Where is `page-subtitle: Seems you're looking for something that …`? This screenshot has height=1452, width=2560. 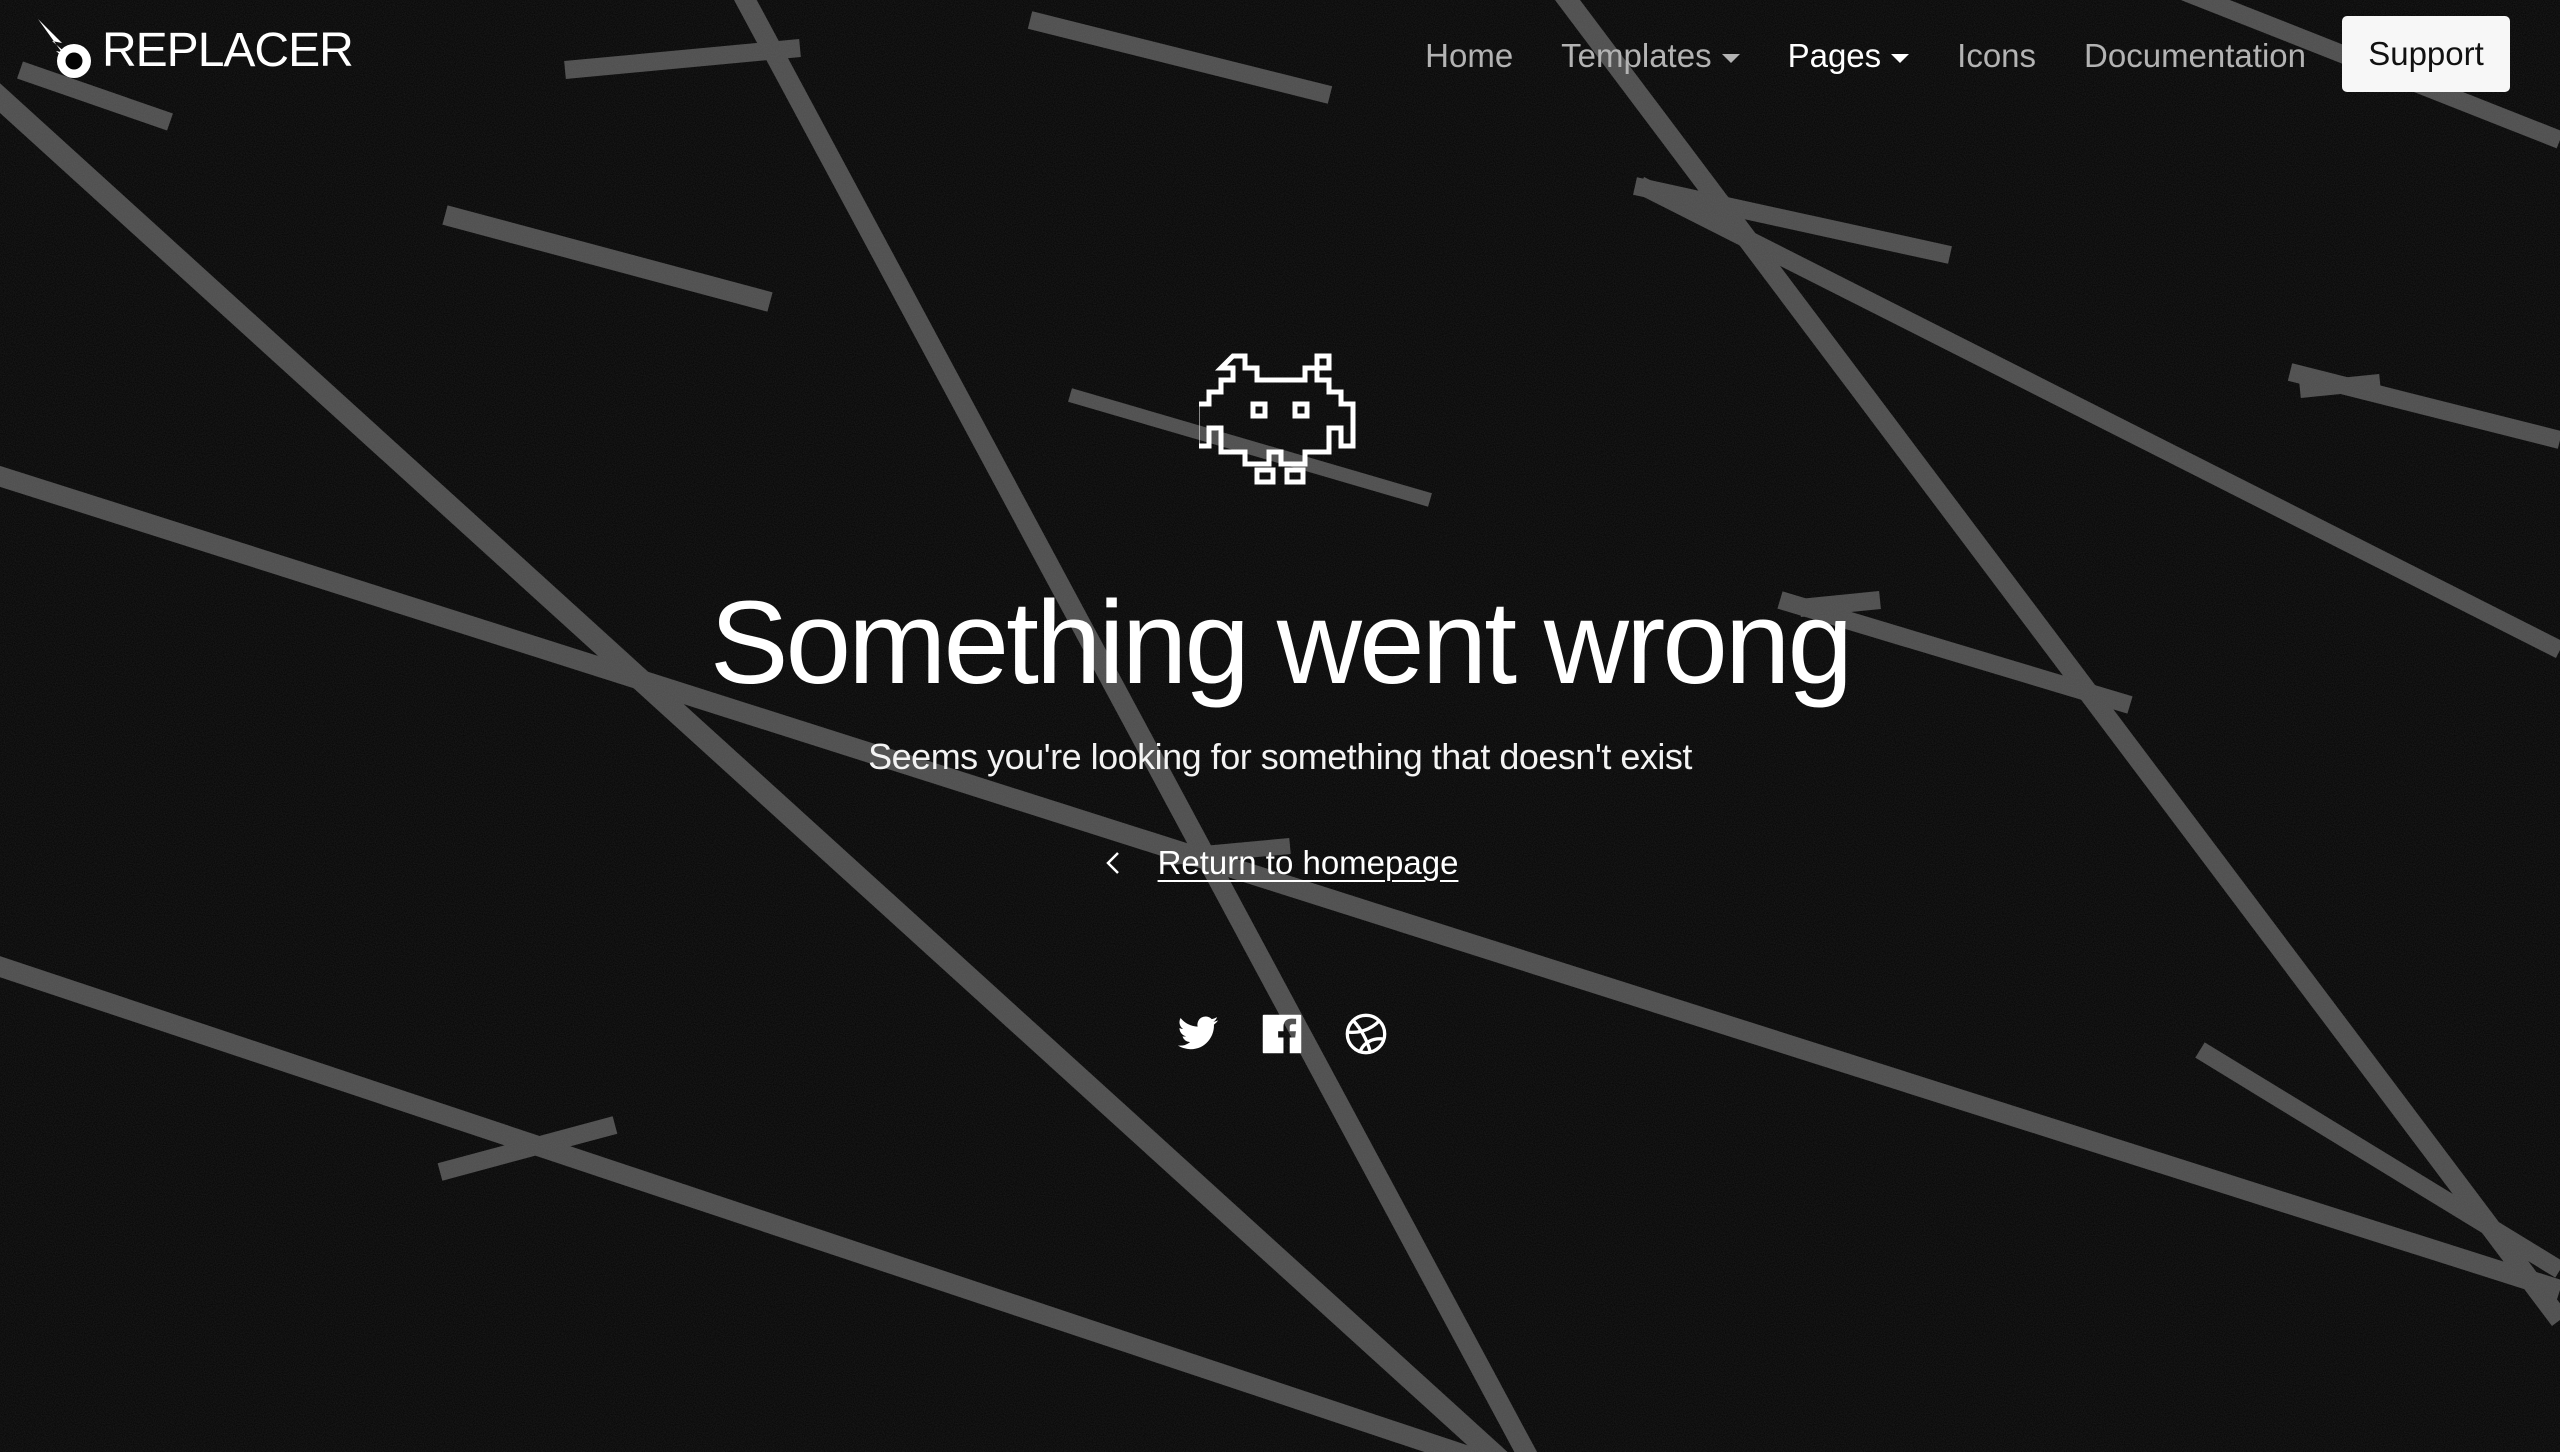
page-subtitle: Seems you're looking for something that … is located at coordinates (1280, 756).